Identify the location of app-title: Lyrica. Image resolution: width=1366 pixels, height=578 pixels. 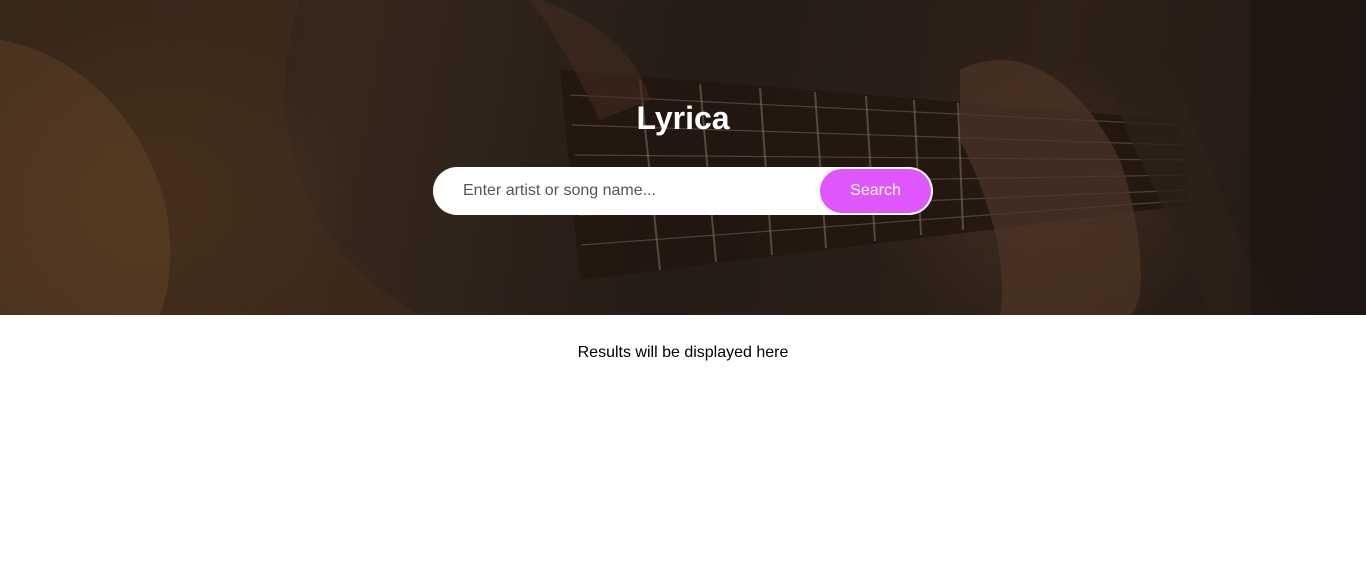
(683, 118).